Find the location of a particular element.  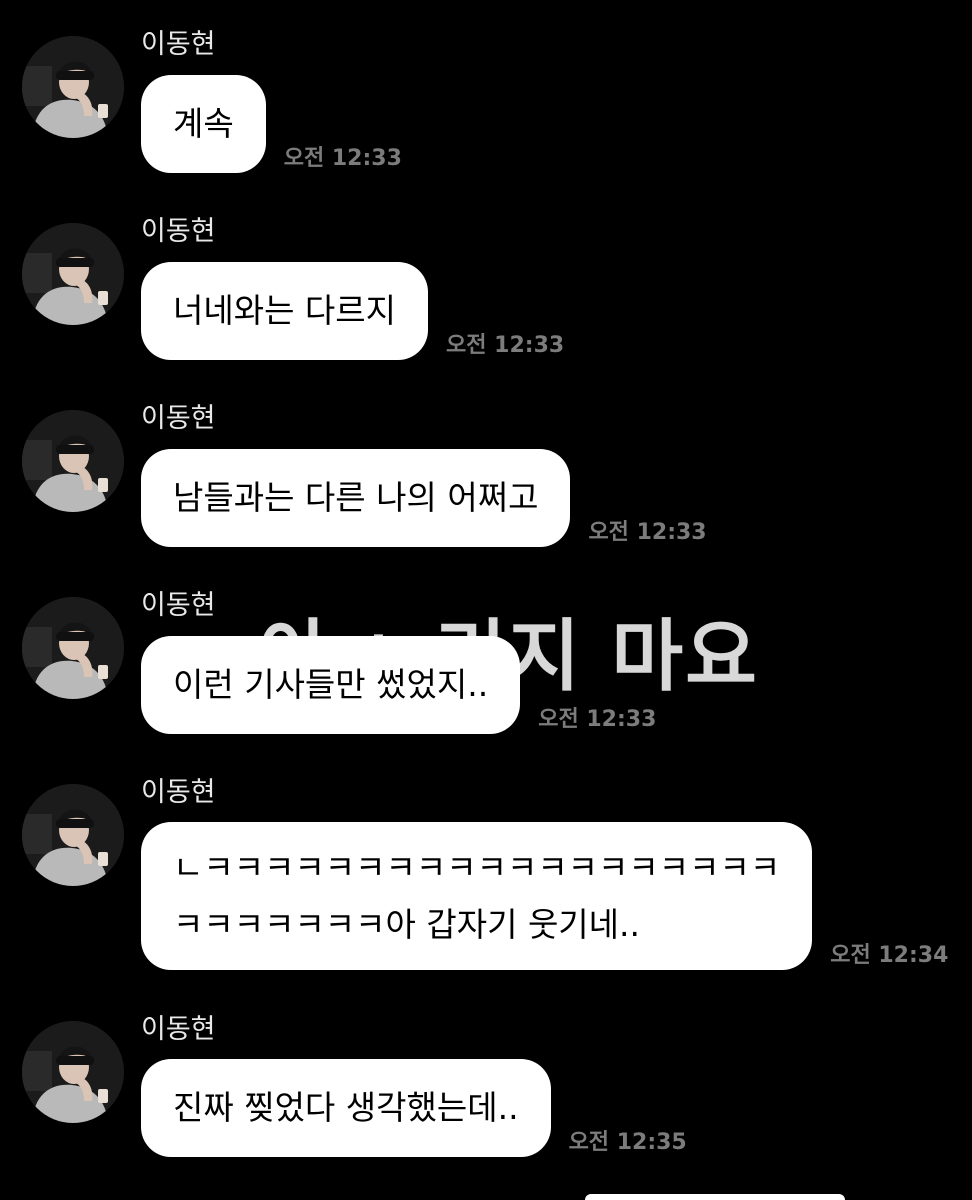

message-bubble: 이런 기사들만 썼었지.. is located at coordinates (331, 685).